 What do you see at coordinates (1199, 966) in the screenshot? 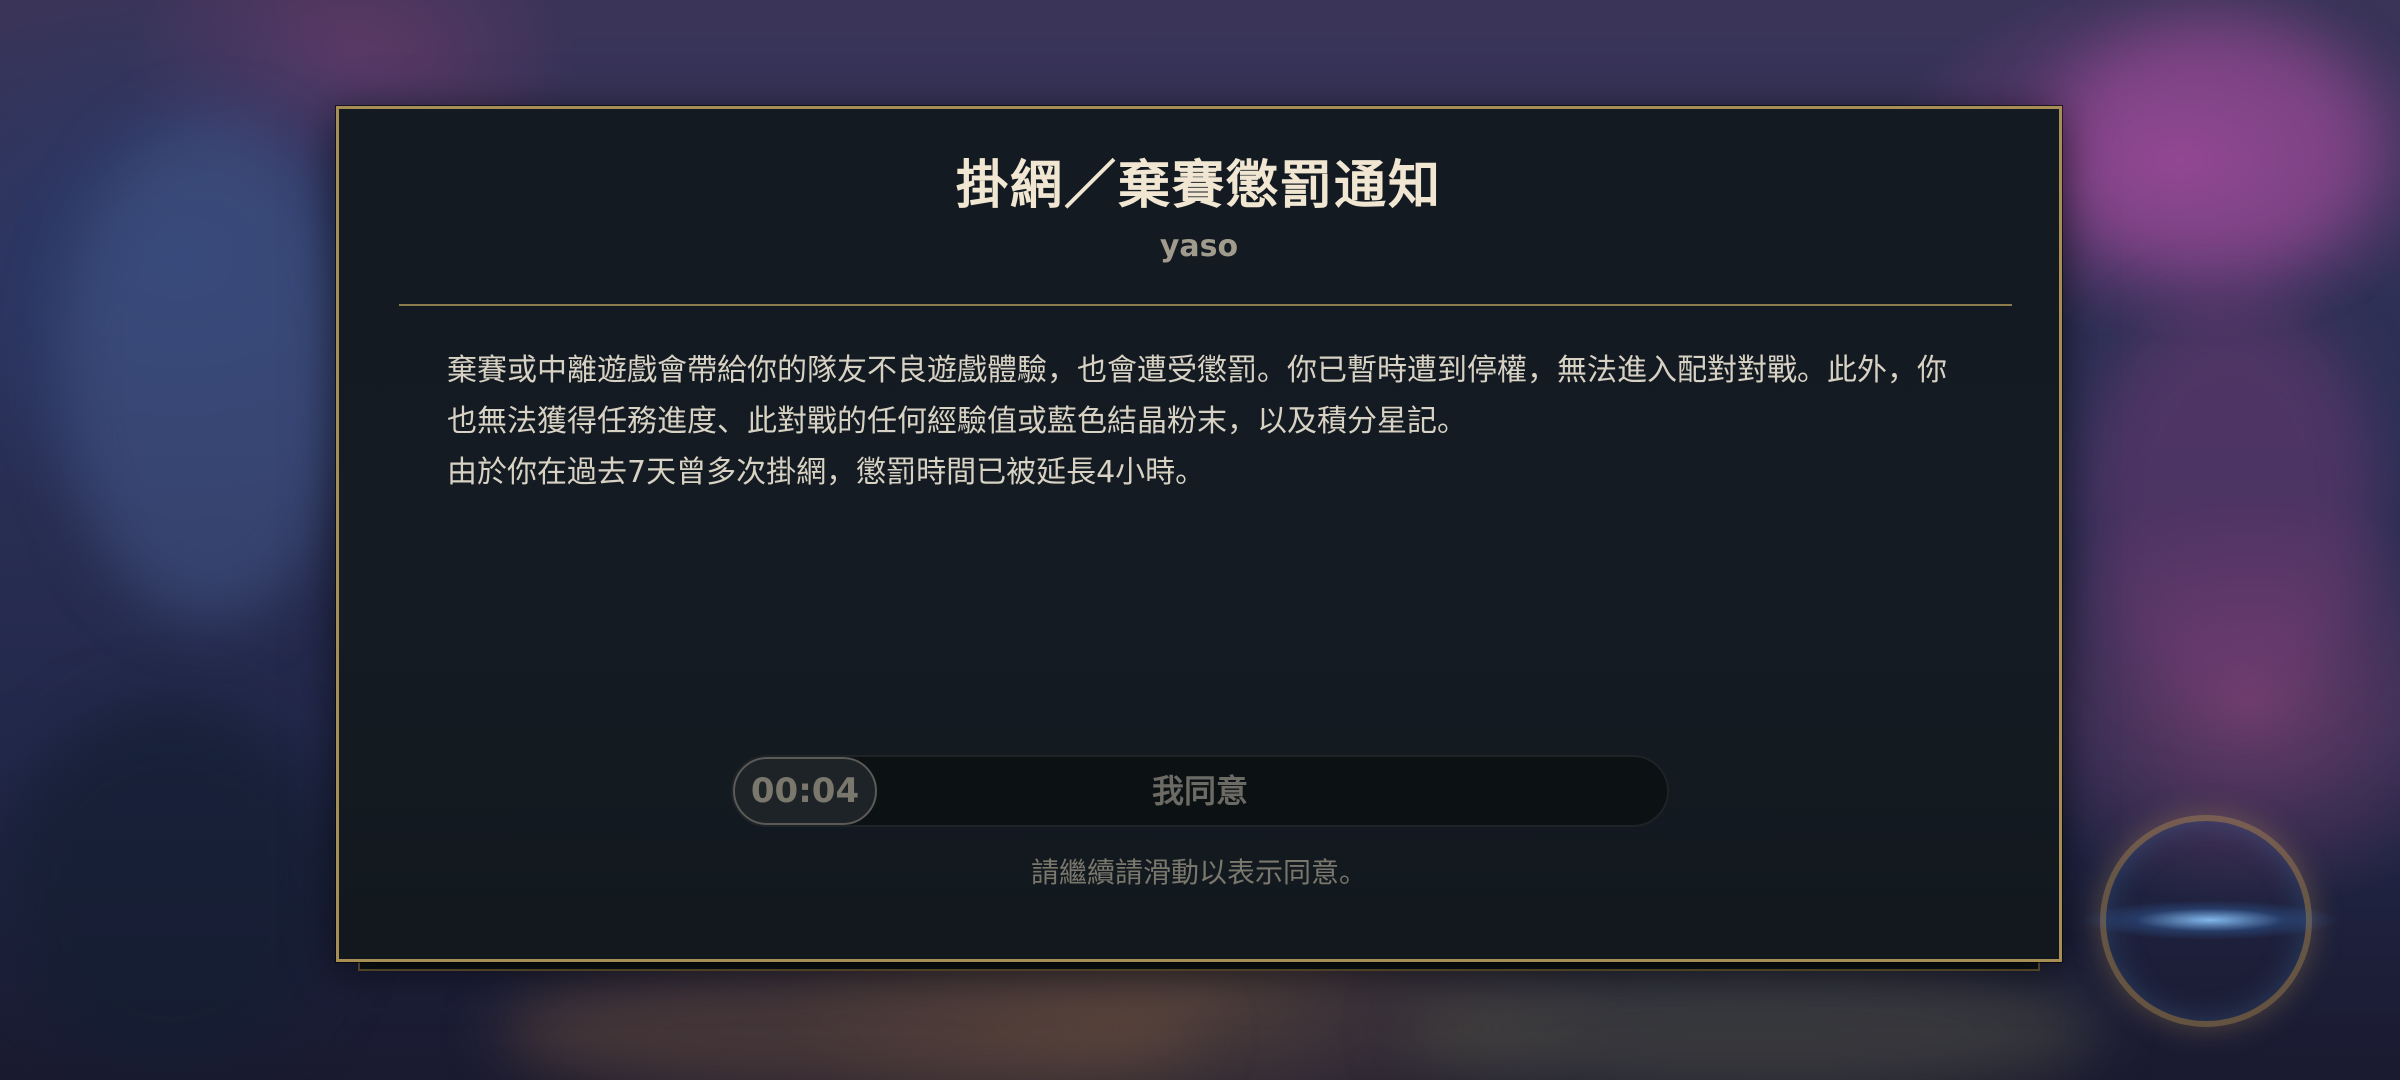
I see `dialog-bottom-trim` at bounding box center [1199, 966].